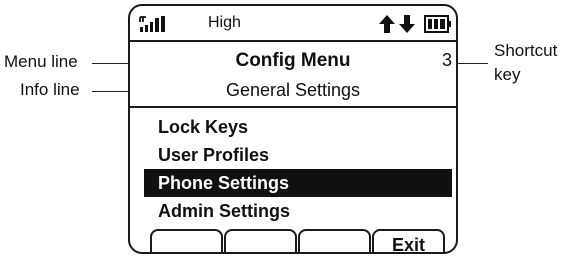 The height and width of the screenshot is (258, 586). What do you see at coordinates (298, 183) in the screenshot?
I see `menu-item-phone-settings: Phone Settings` at bounding box center [298, 183].